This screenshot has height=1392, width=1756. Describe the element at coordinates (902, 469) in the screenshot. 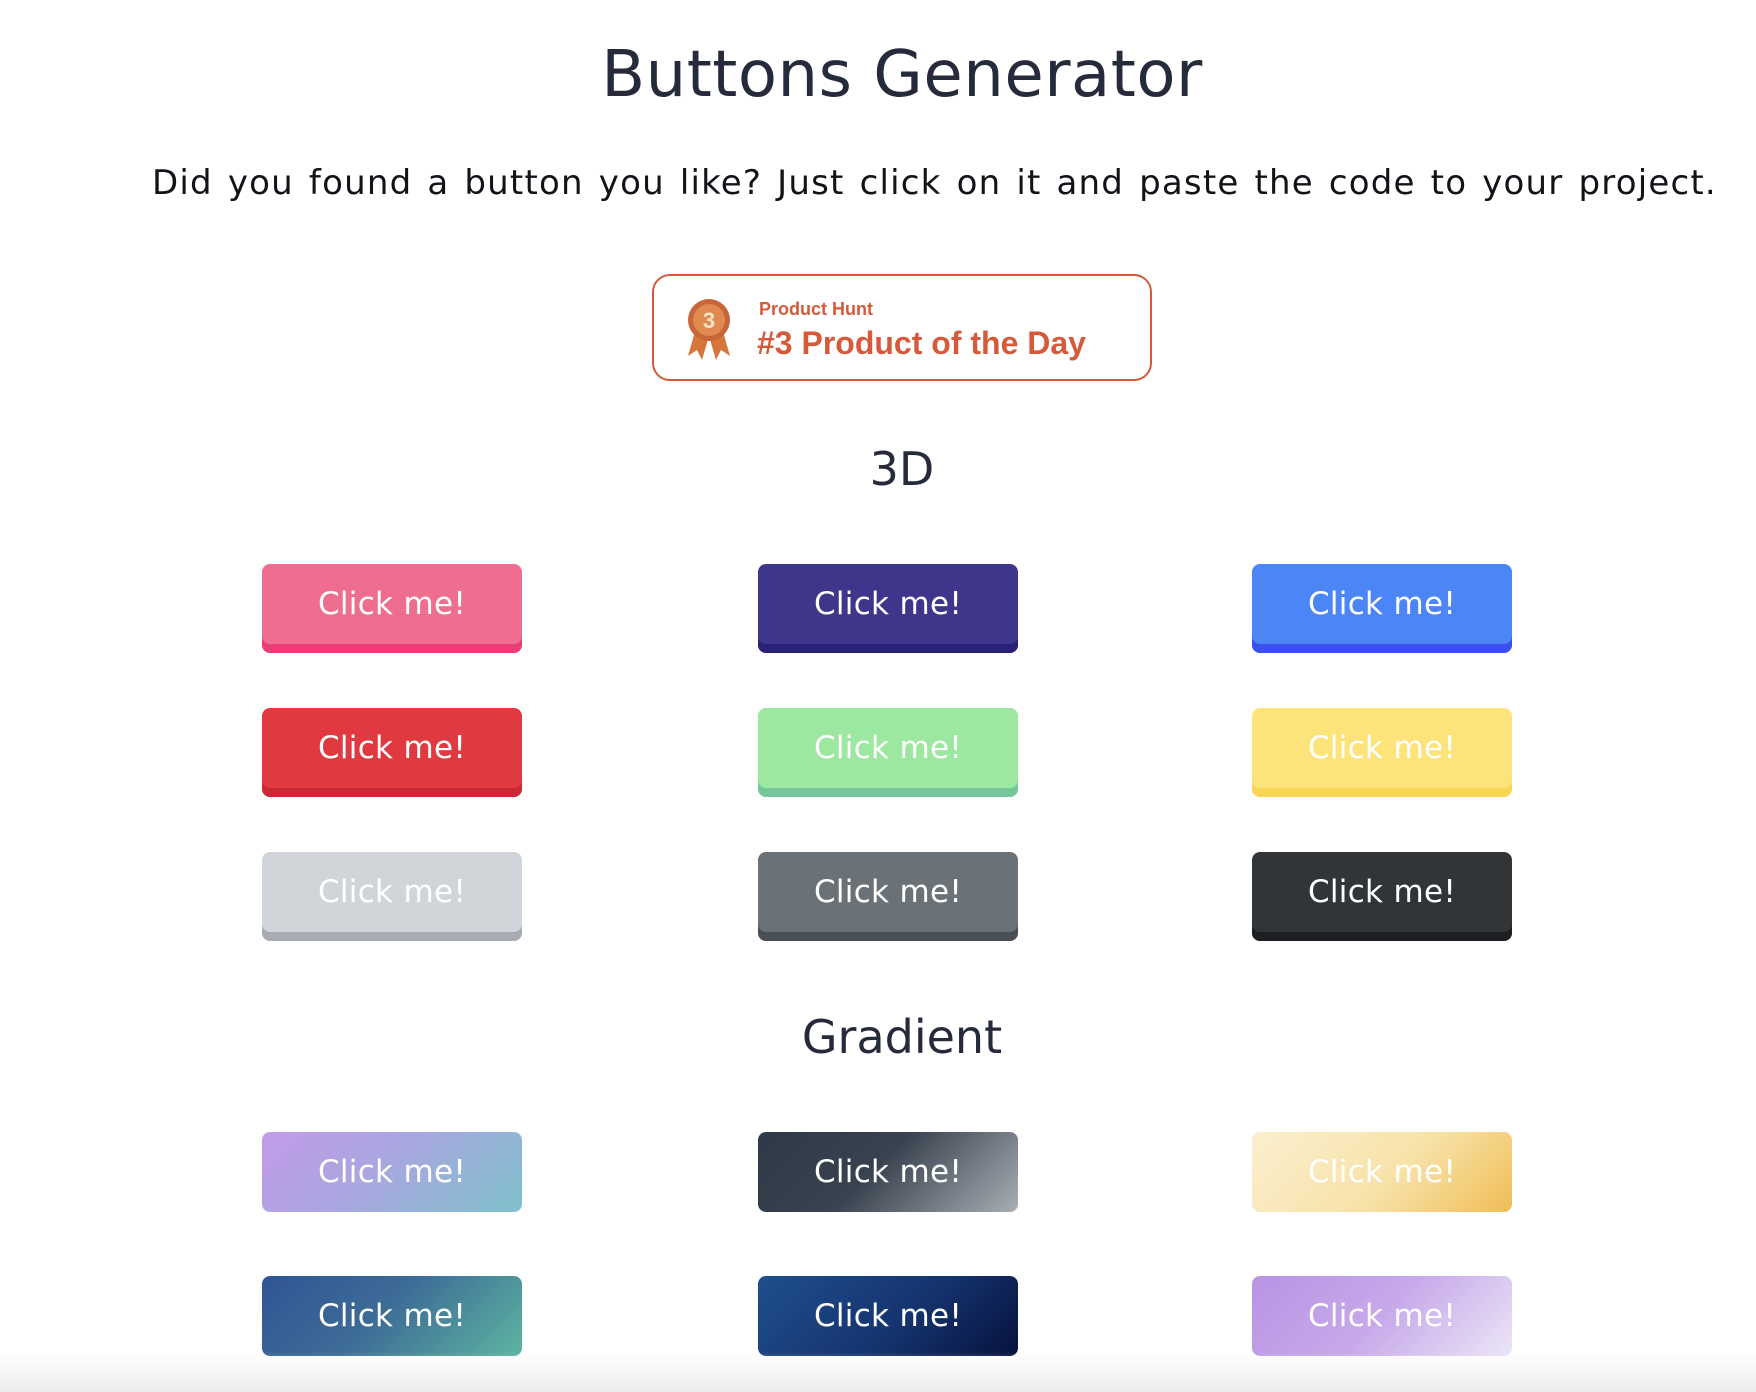

I see `section-title-3d: 3D` at that location.